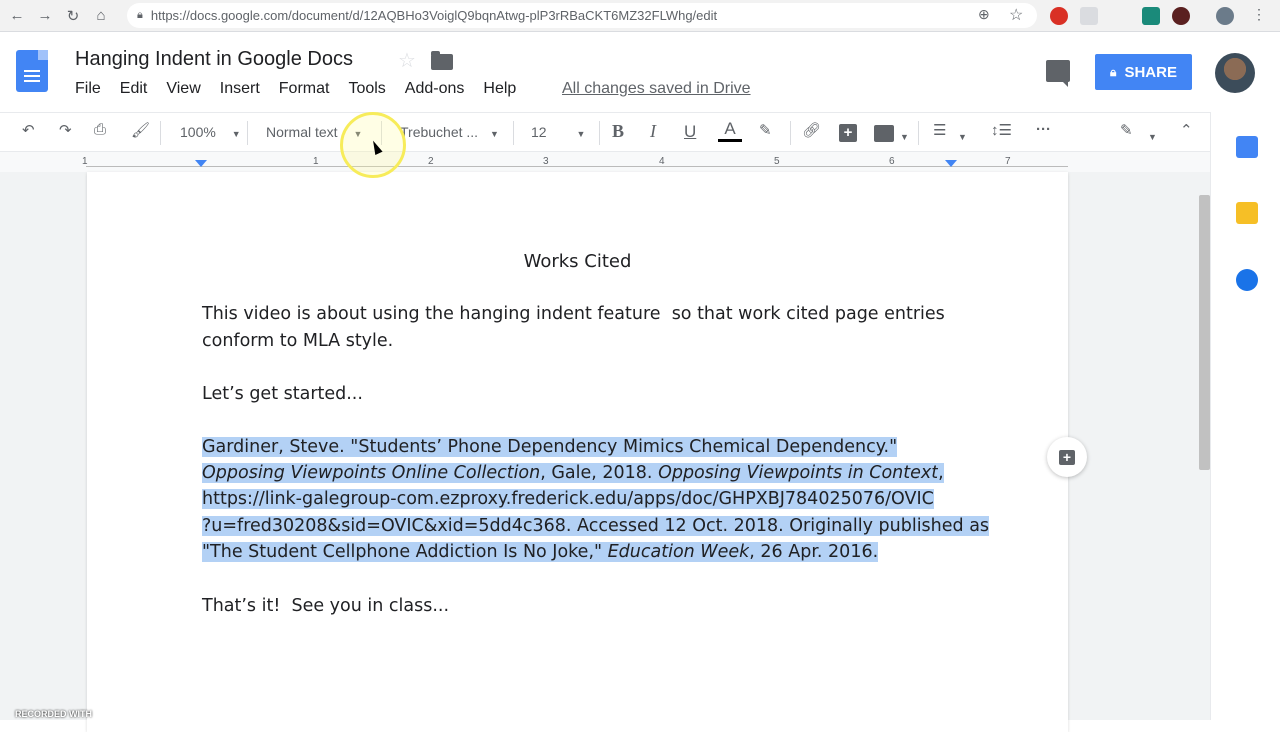  What do you see at coordinates (28, 130) in the screenshot?
I see `undo-icon: ↶` at bounding box center [28, 130].